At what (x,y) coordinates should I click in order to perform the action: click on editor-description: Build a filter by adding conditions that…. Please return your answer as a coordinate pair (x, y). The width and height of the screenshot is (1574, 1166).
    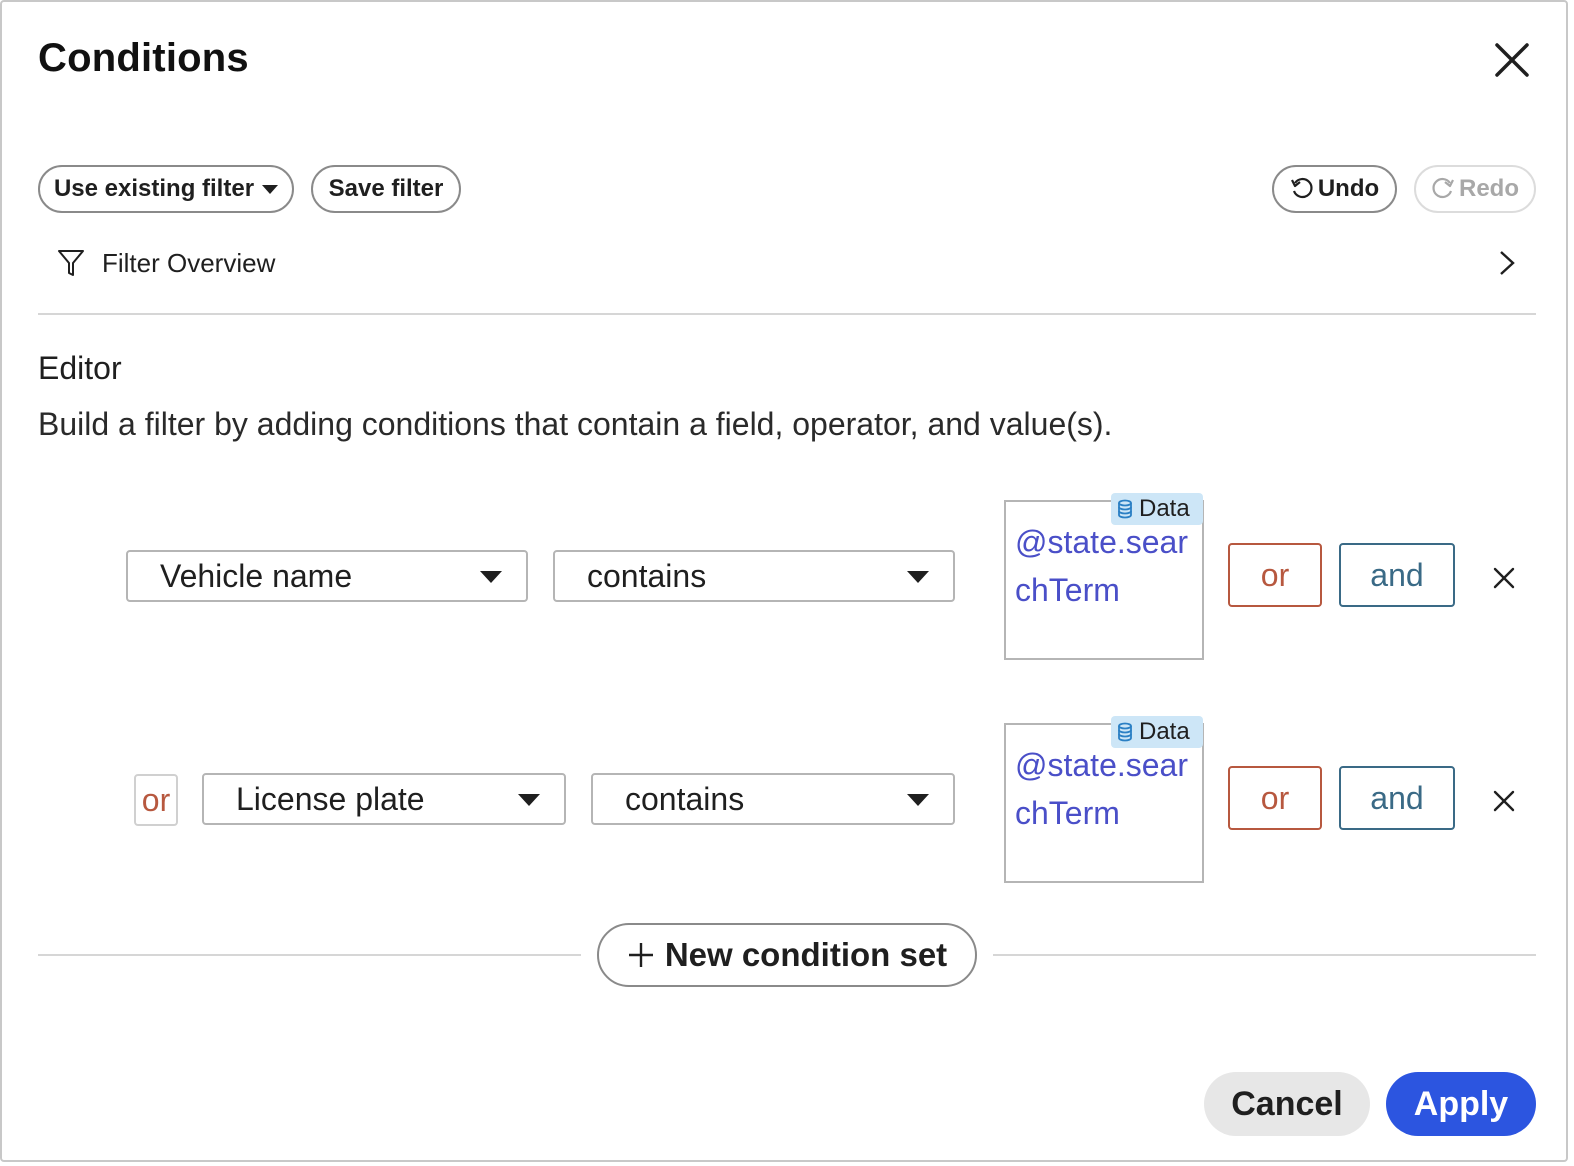
    Looking at the image, I should click on (575, 424).